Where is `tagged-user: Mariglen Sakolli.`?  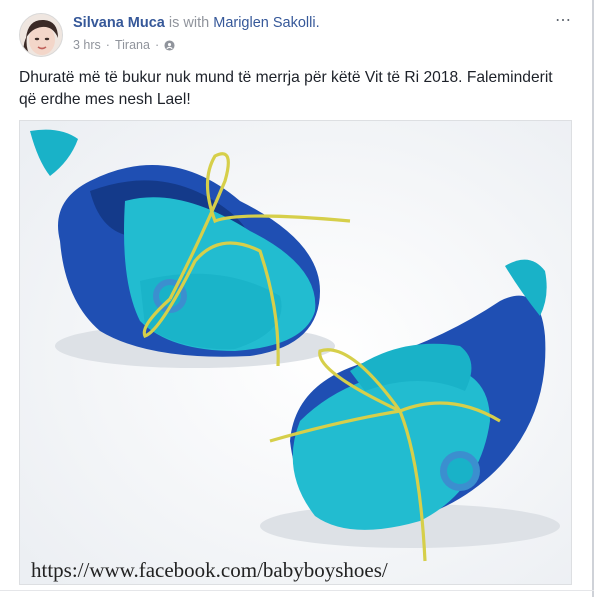 tagged-user: Mariglen Sakolli. is located at coordinates (266, 23).